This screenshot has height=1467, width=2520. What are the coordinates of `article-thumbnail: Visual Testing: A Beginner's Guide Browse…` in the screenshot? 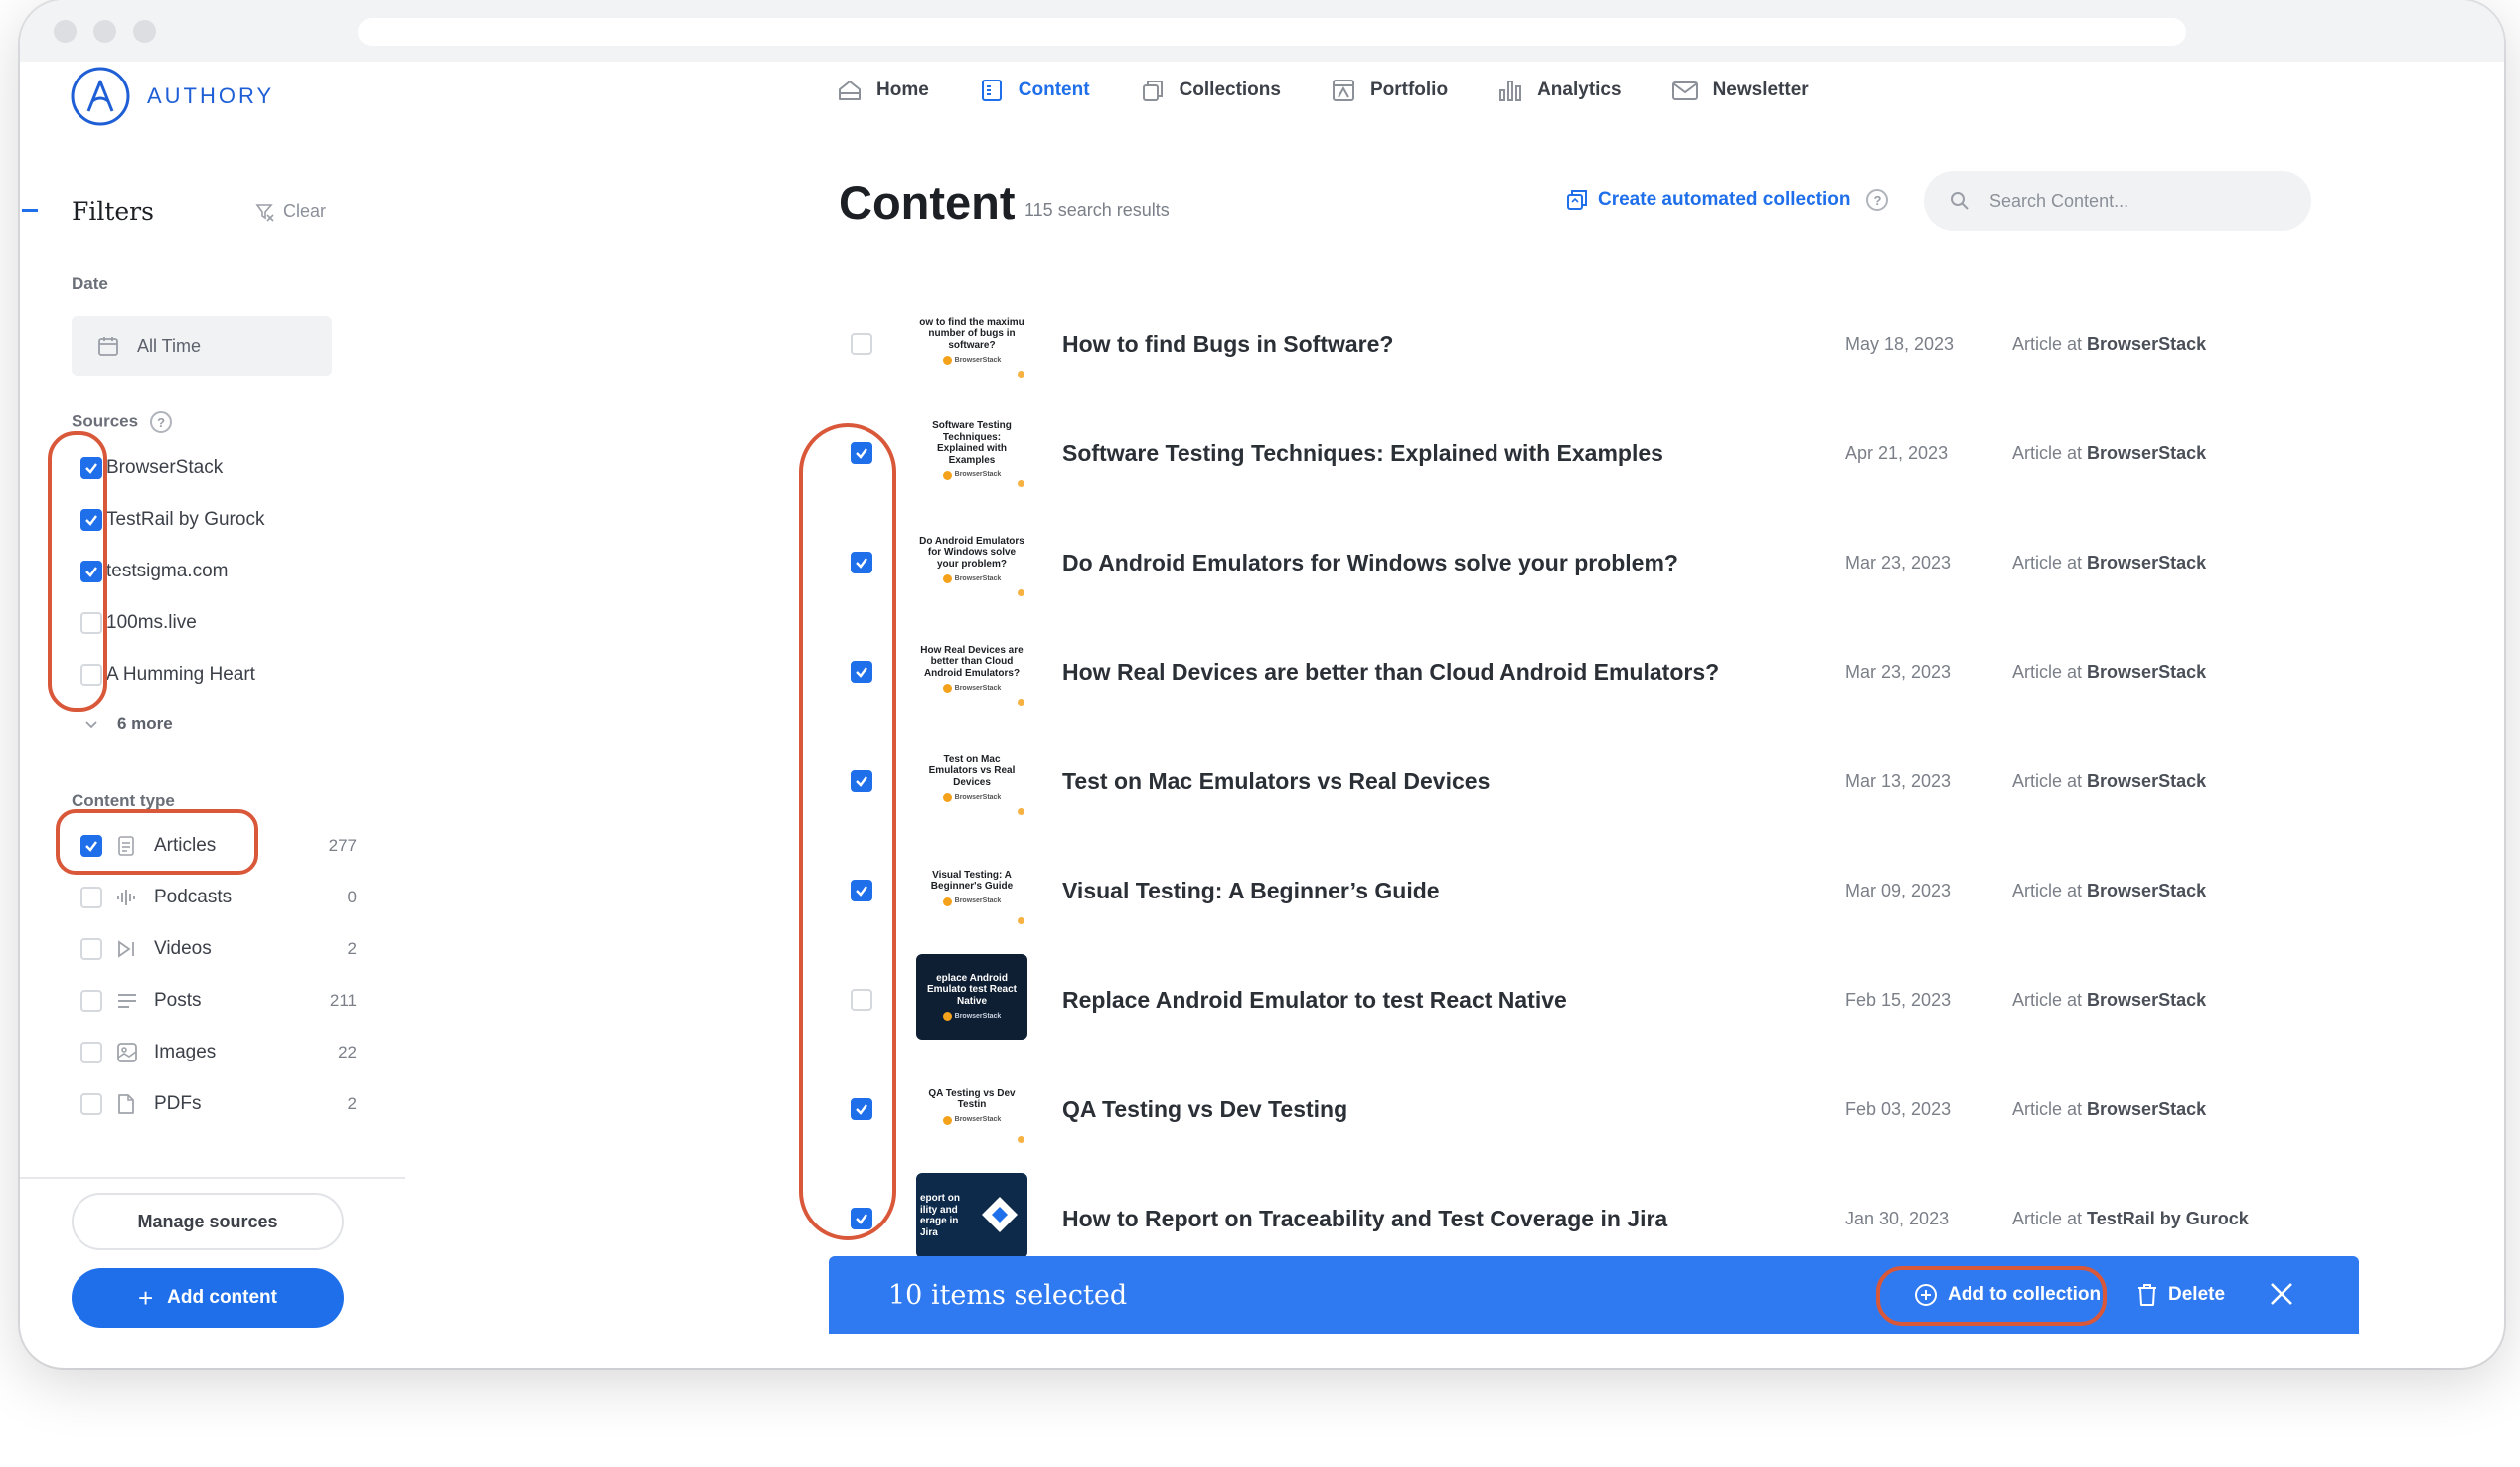 It's located at (971, 887).